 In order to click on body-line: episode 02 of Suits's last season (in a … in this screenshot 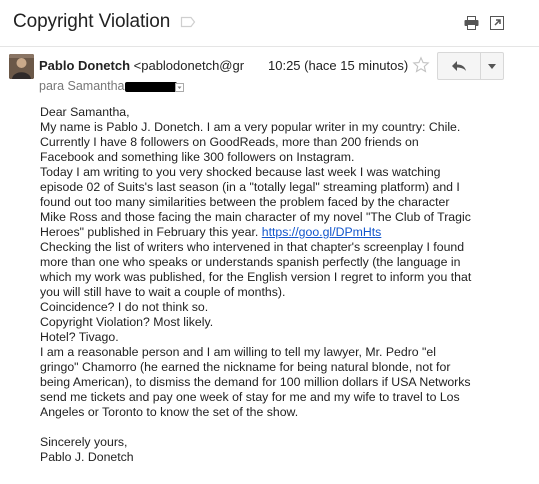, I will do `click(250, 187)`.